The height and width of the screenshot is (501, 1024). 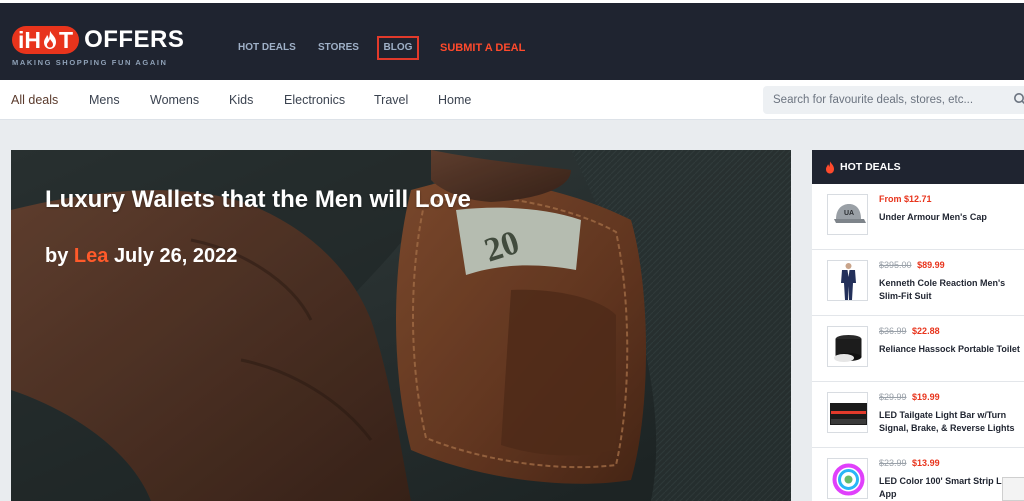 I want to click on hot-deals-heading: HOT DEALS, so click(x=918, y=167).